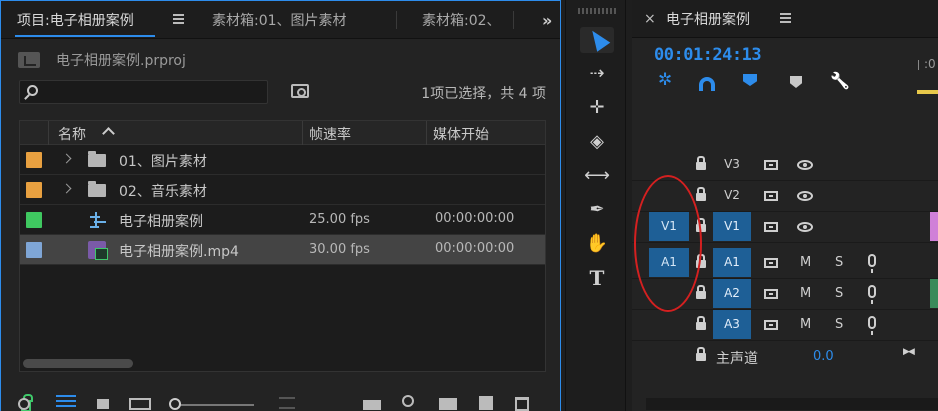  What do you see at coordinates (934, 226) in the screenshot?
I see `video-clip-edge` at bounding box center [934, 226].